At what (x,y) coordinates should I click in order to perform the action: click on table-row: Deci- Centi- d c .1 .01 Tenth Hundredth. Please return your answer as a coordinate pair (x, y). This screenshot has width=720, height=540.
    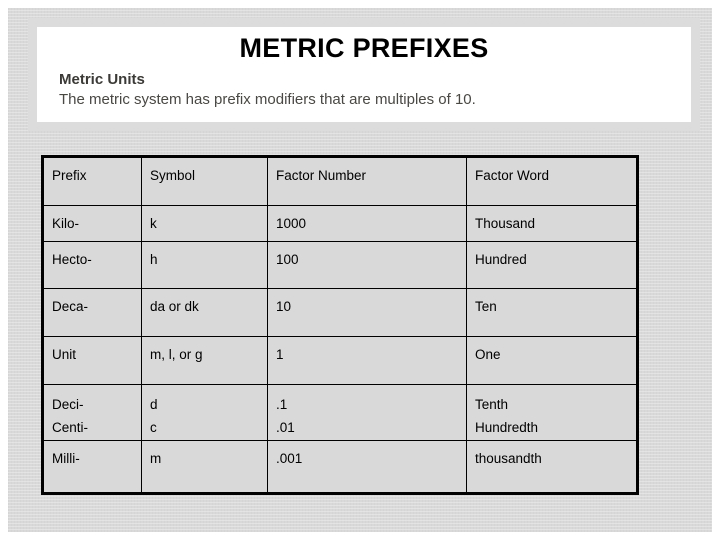
    Looking at the image, I should click on (340, 412).